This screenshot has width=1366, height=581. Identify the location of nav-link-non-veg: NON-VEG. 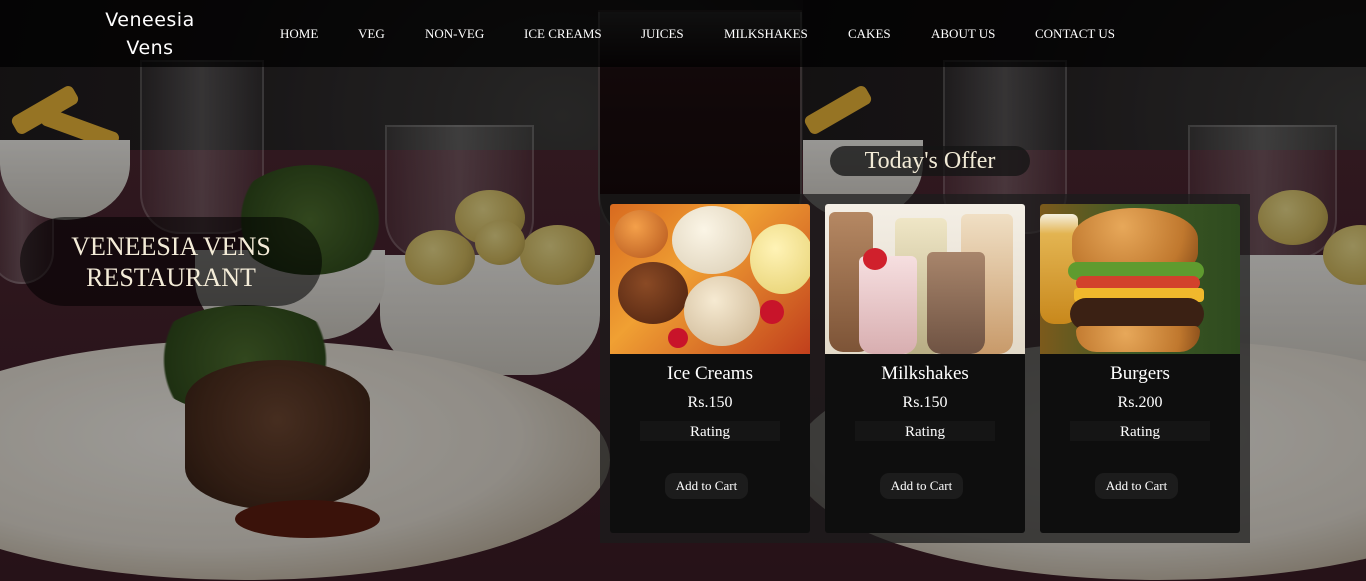
(454, 34).